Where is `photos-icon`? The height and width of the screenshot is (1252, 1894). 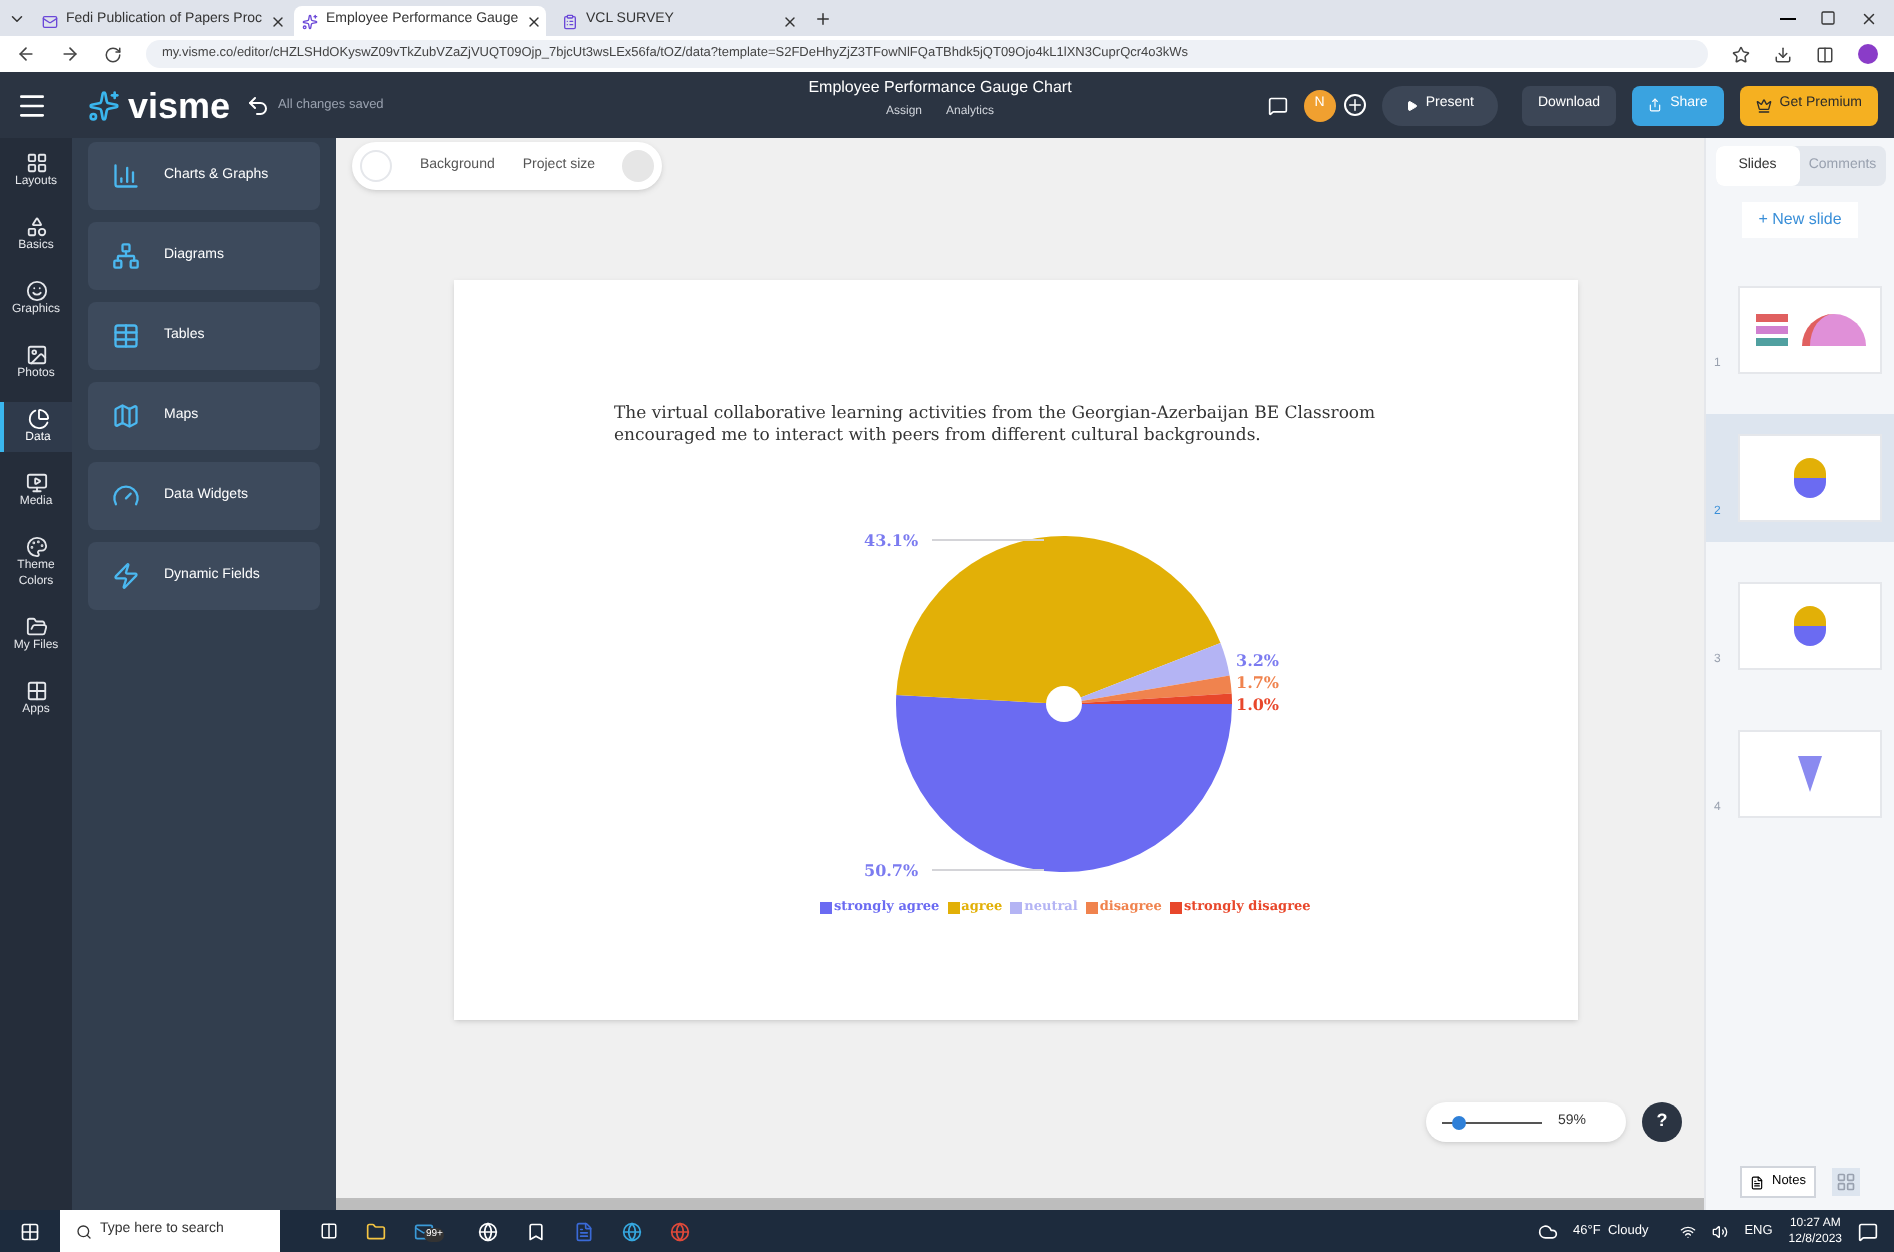
photos-icon is located at coordinates (36, 355).